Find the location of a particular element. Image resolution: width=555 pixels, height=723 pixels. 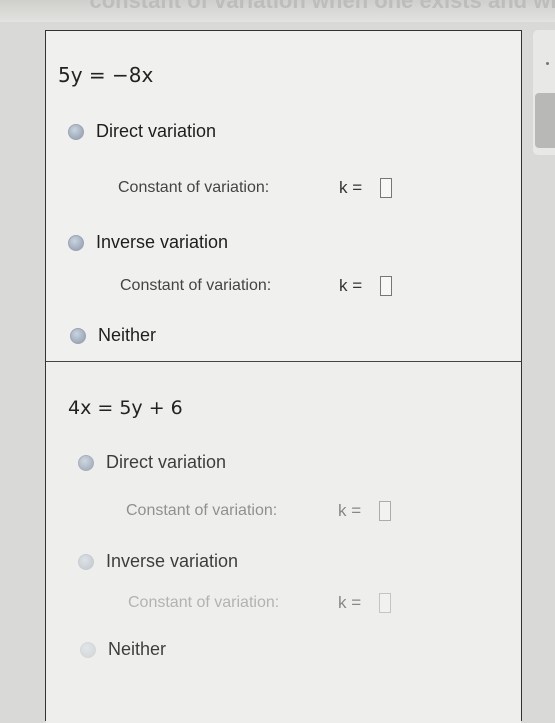

problem-2-equation: 4x = 5y + 6 is located at coordinates (125, 408).